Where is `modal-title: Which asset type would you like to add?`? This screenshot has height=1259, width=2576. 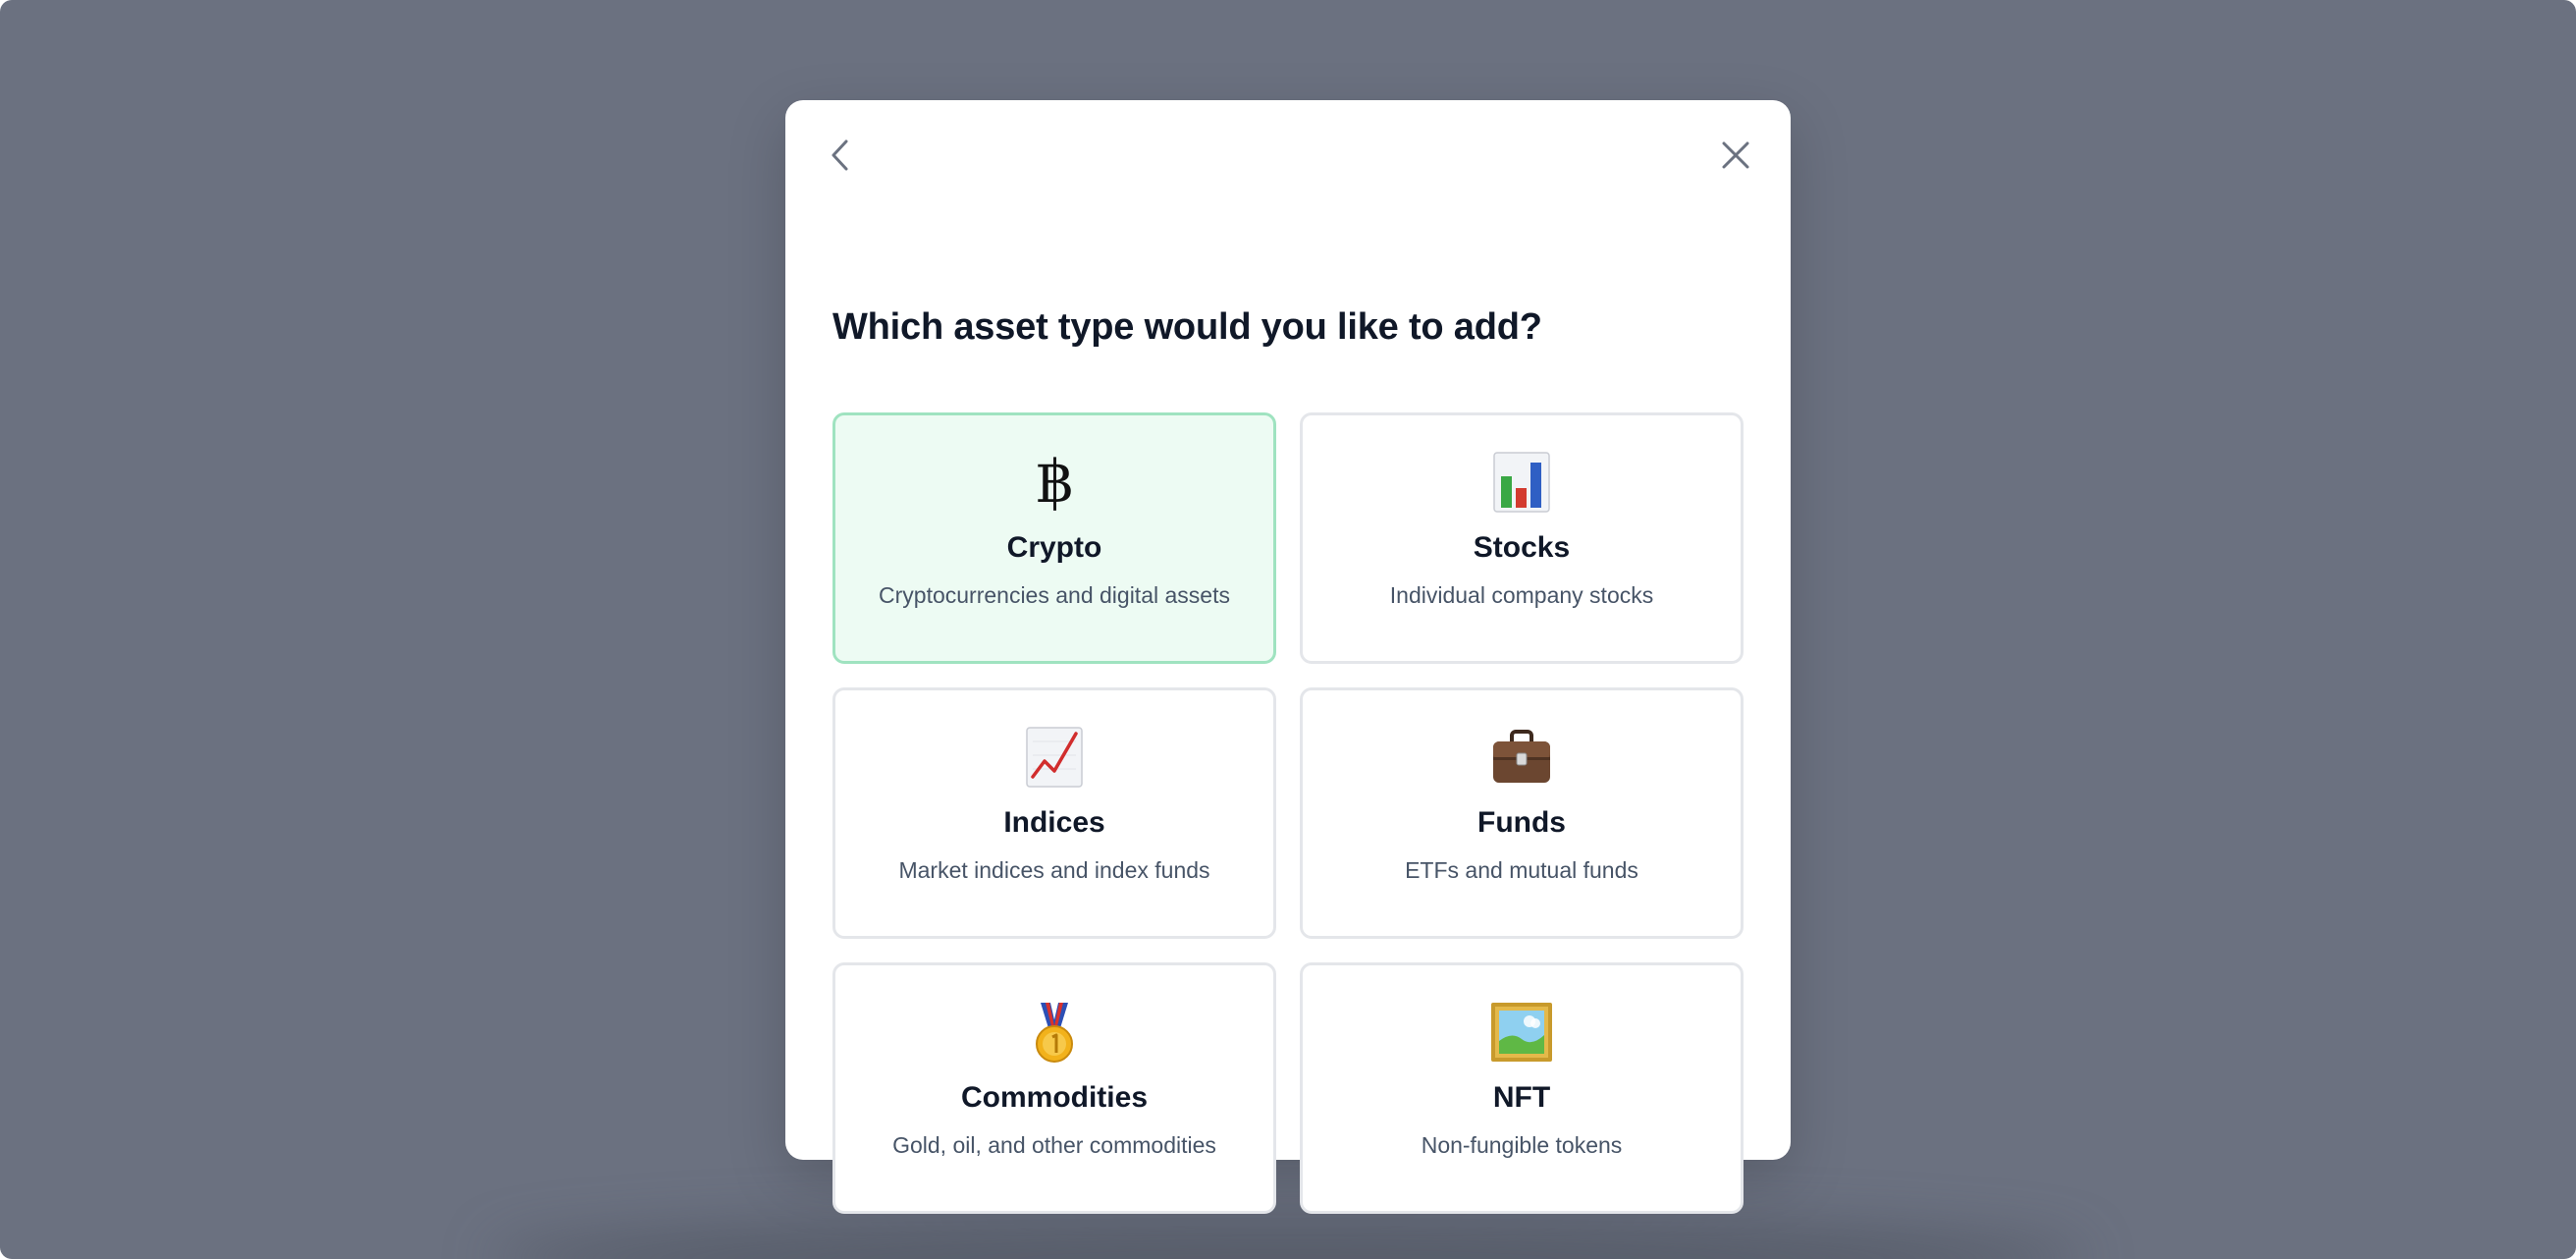 modal-title: Which asset type would you like to add? is located at coordinates (1187, 327).